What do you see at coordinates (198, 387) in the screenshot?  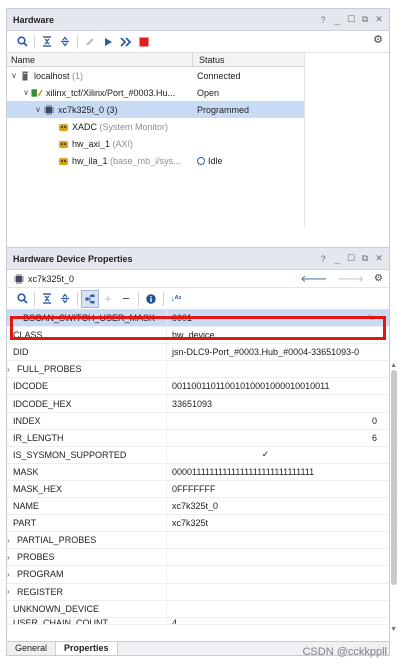 I see `property-row: IDCODE 00110011011001010001000010010011` at bounding box center [198, 387].